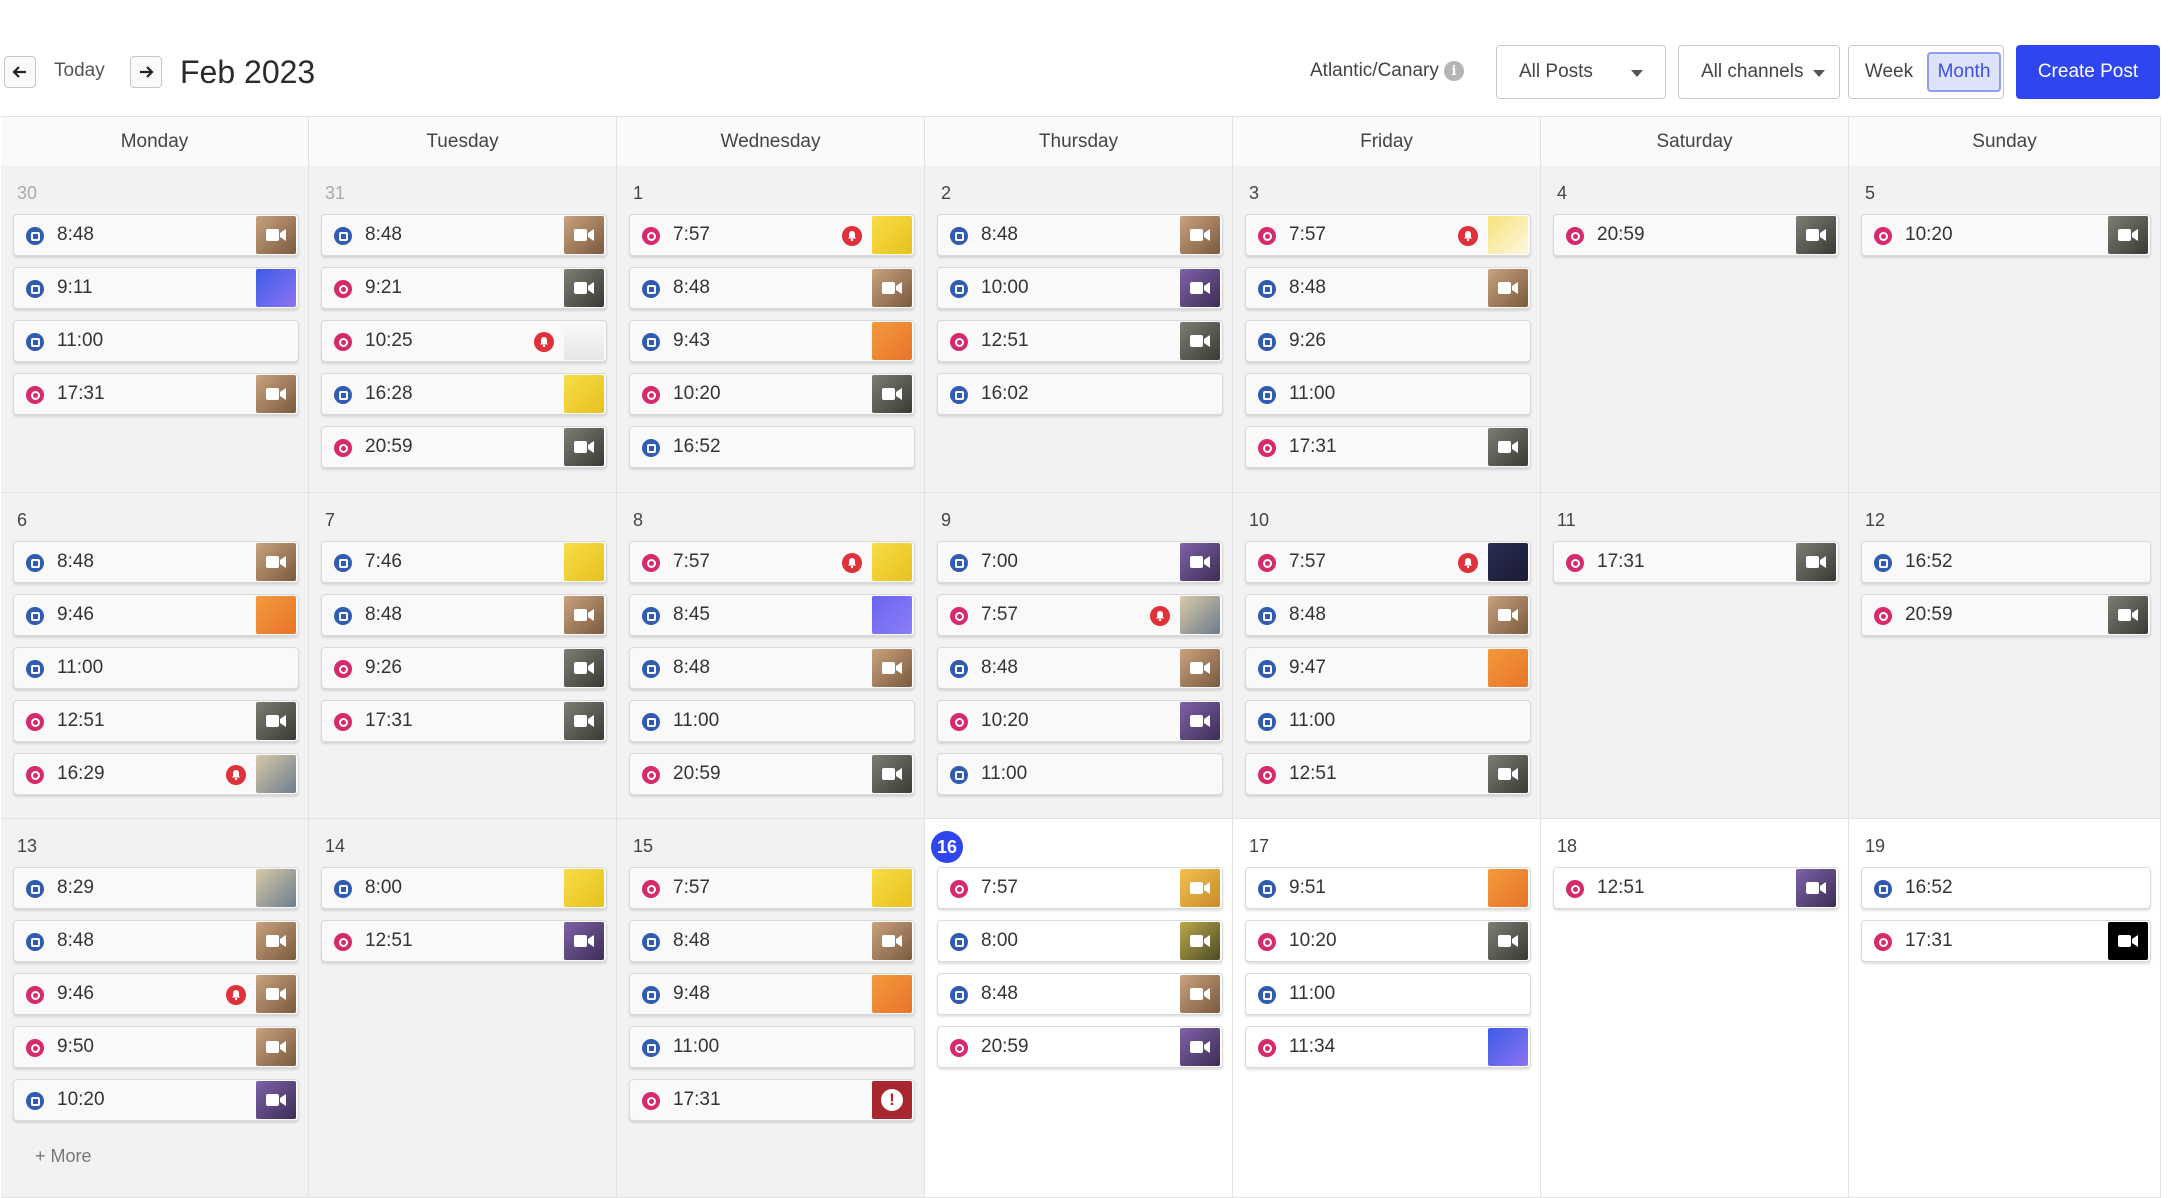 This screenshot has width=2178, height=1198. I want to click on day-cell: 11 17:31, so click(1695, 656).